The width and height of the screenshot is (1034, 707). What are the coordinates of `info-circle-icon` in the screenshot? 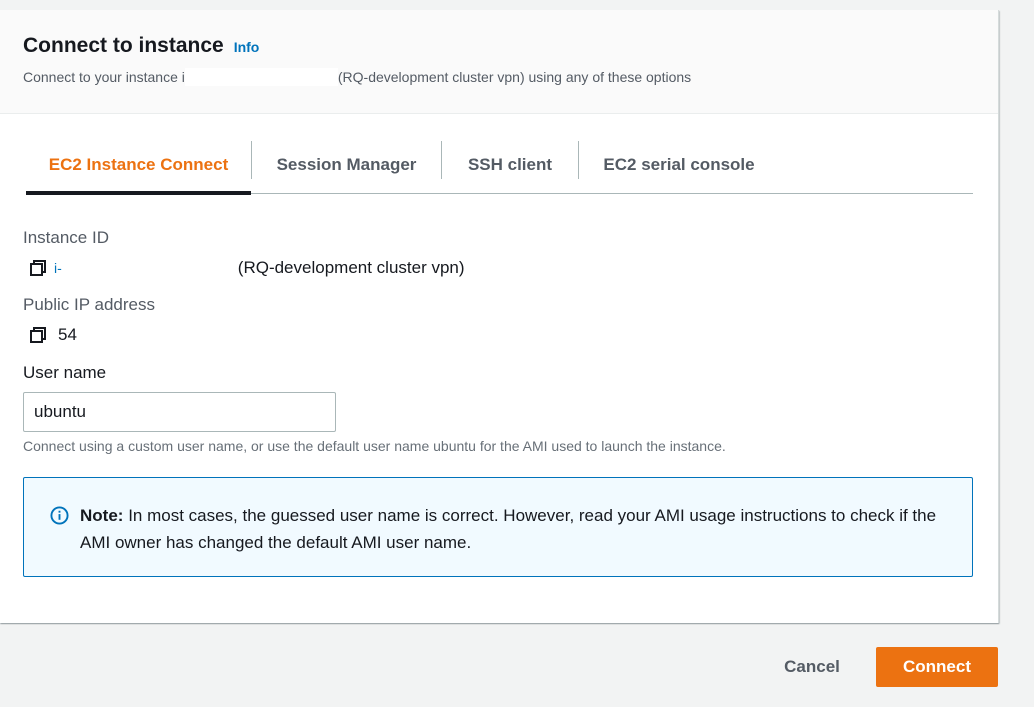 It's located at (59, 515).